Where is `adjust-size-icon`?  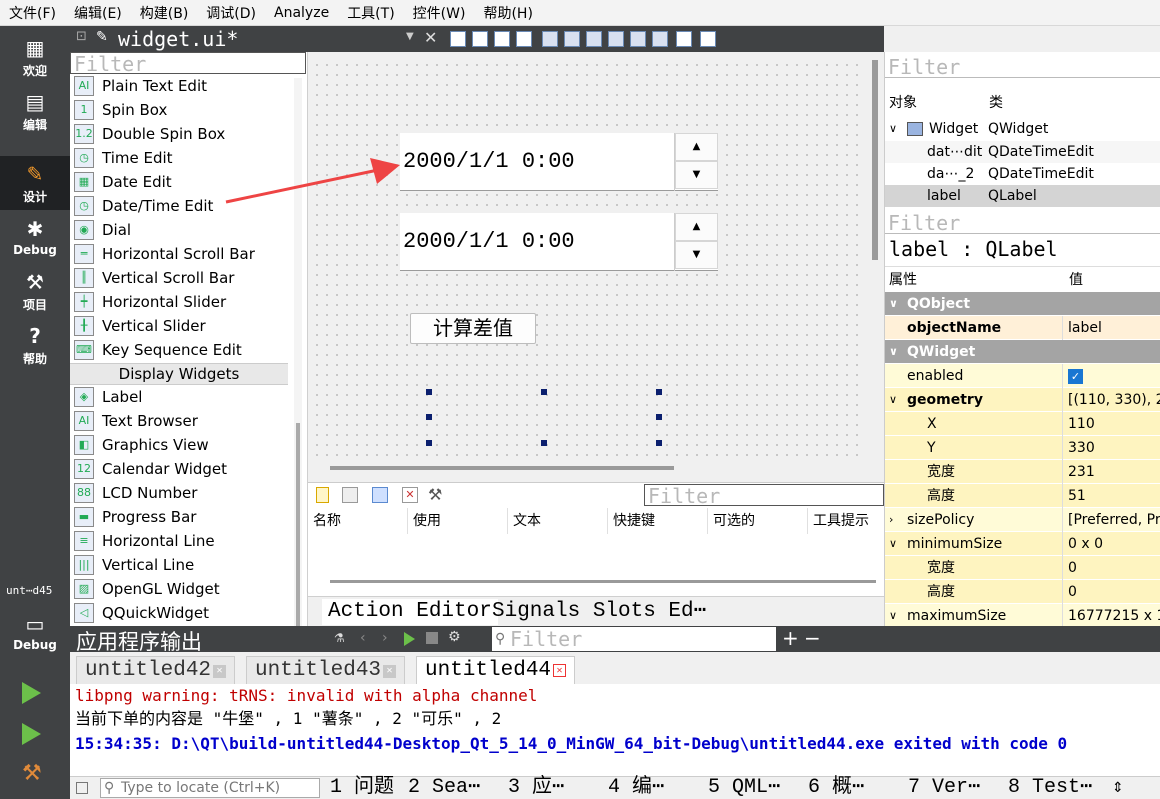 adjust-size-icon is located at coordinates (708, 39).